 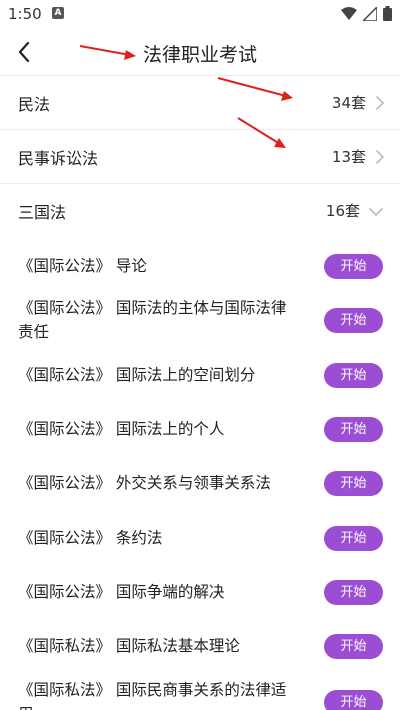 What do you see at coordinates (200, 14) in the screenshot?
I see `status-bar: 1:50 A` at bounding box center [200, 14].